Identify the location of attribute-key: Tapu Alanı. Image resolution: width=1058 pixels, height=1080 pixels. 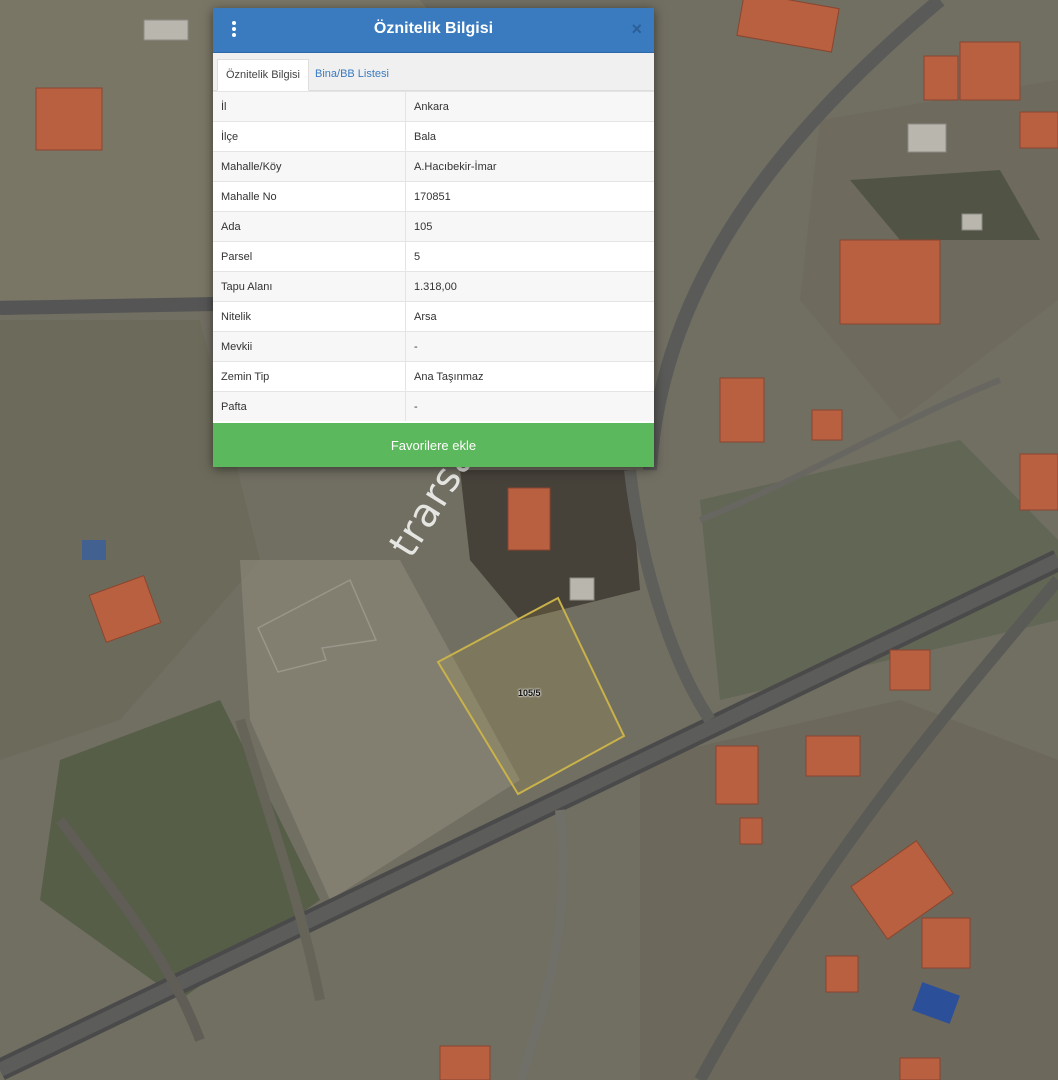
(309, 286).